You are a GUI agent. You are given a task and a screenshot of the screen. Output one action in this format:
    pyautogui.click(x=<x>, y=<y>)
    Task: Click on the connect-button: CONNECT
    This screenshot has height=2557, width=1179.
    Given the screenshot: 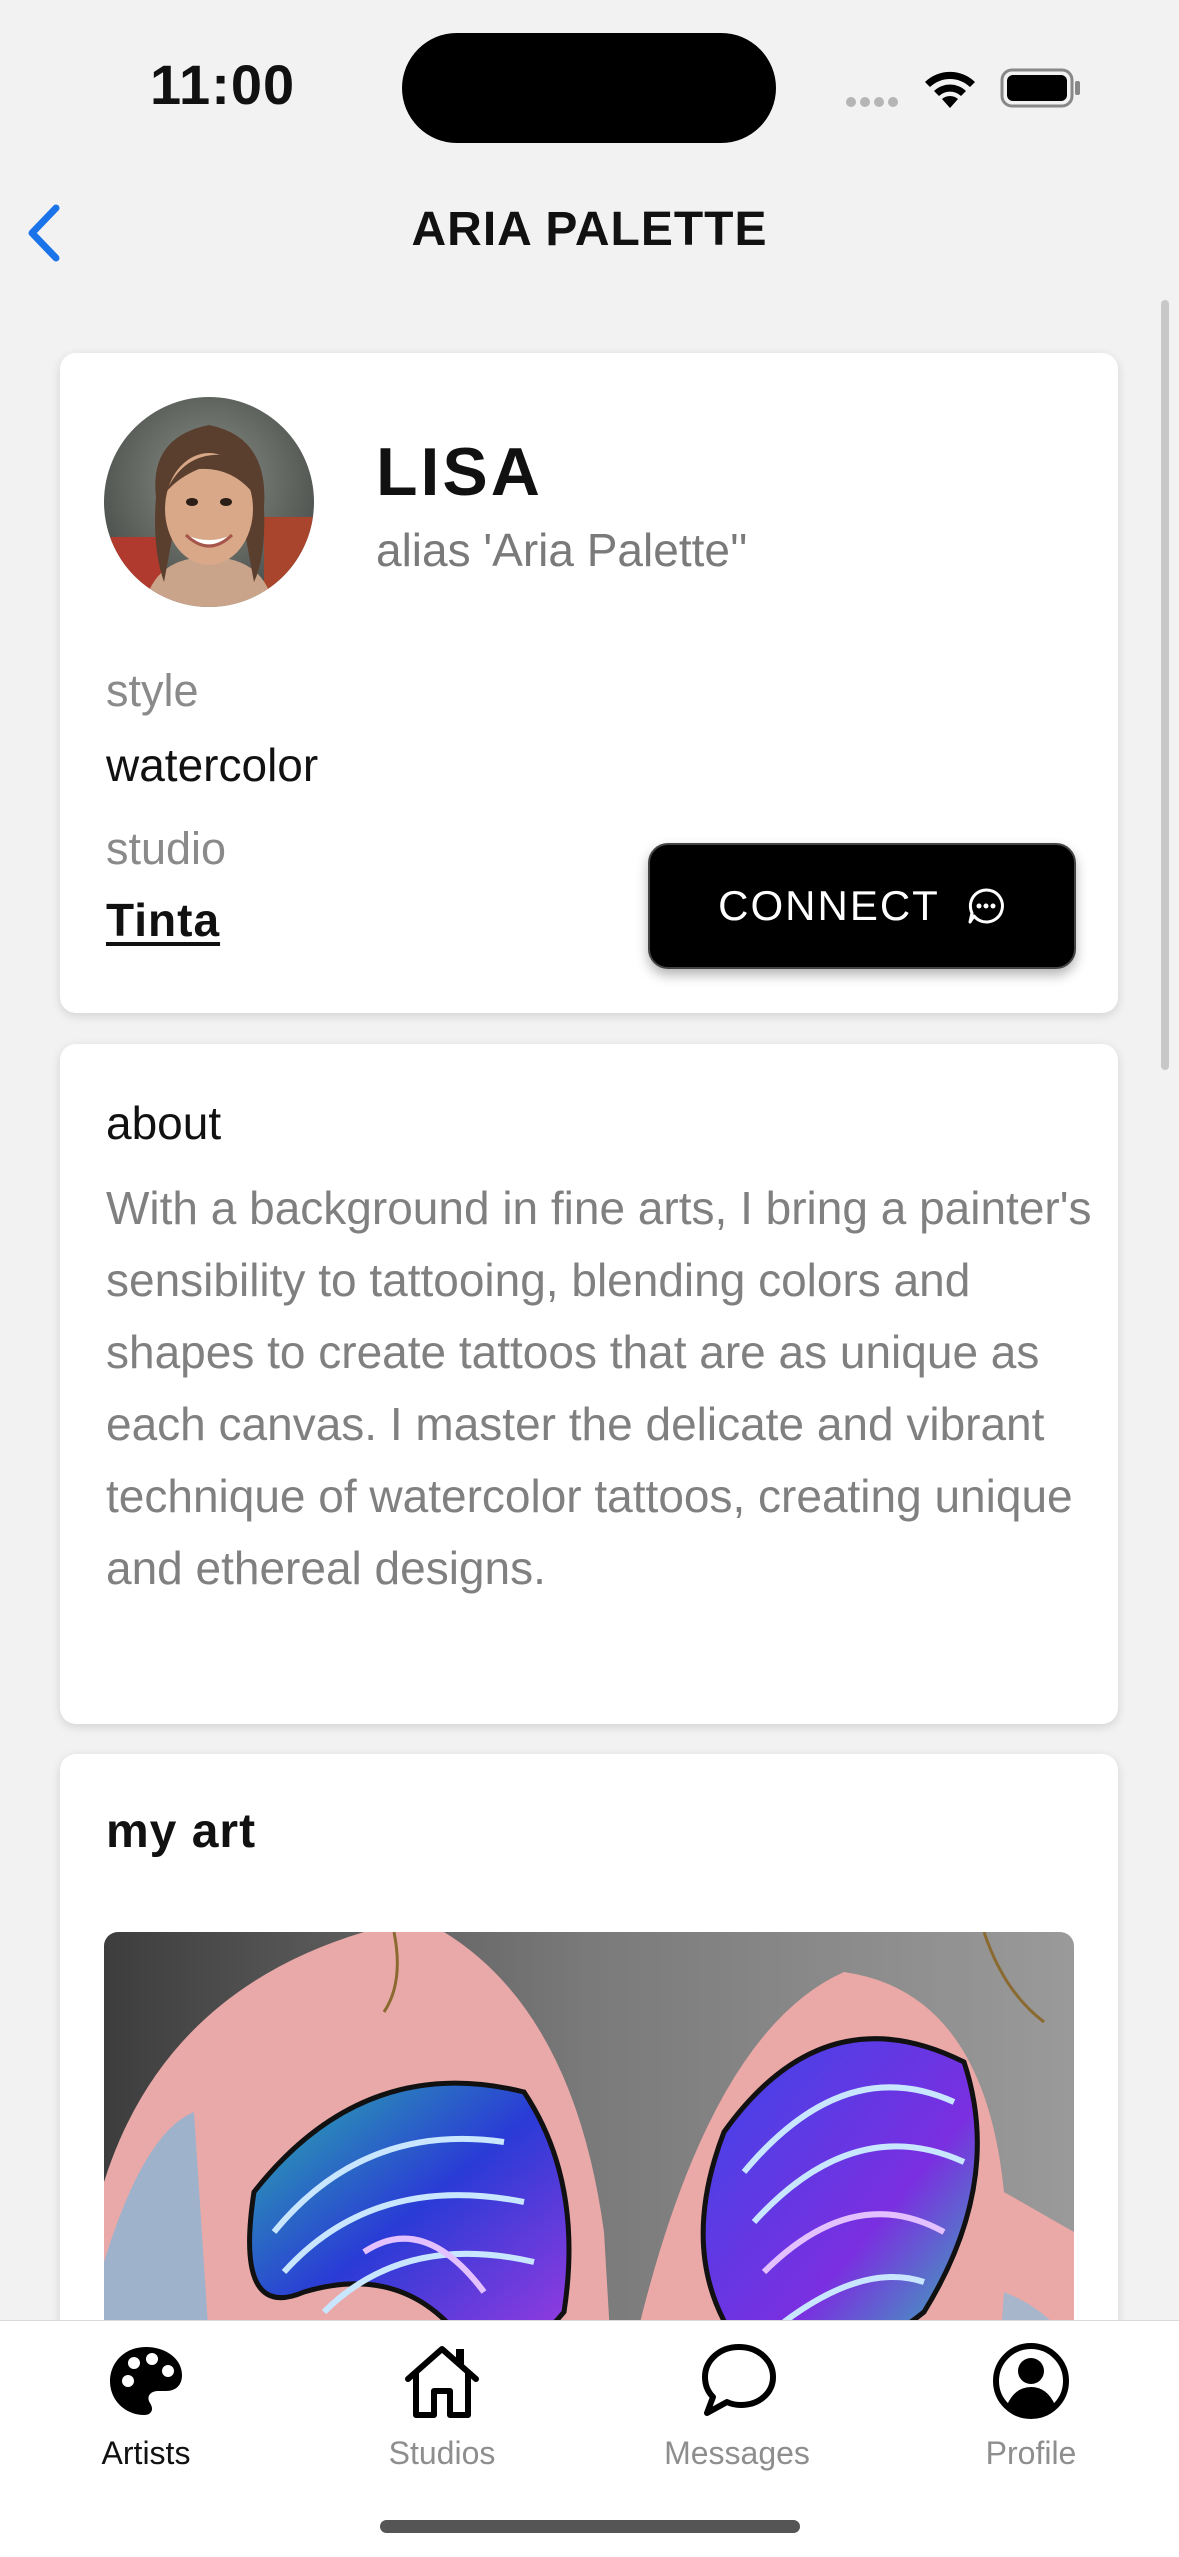 What is the action you would take?
    pyautogui.click(x=862, y=906)
    